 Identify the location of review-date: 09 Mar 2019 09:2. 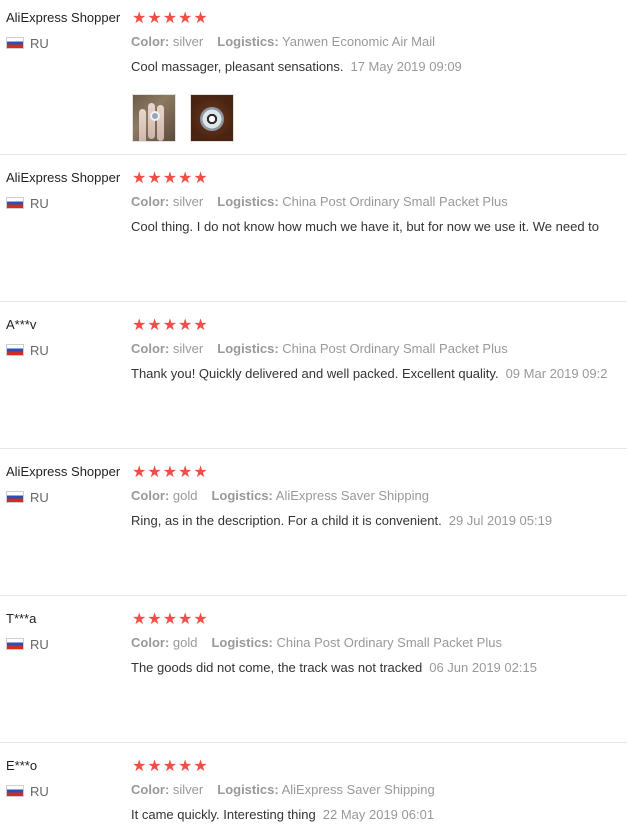
(556, 373).